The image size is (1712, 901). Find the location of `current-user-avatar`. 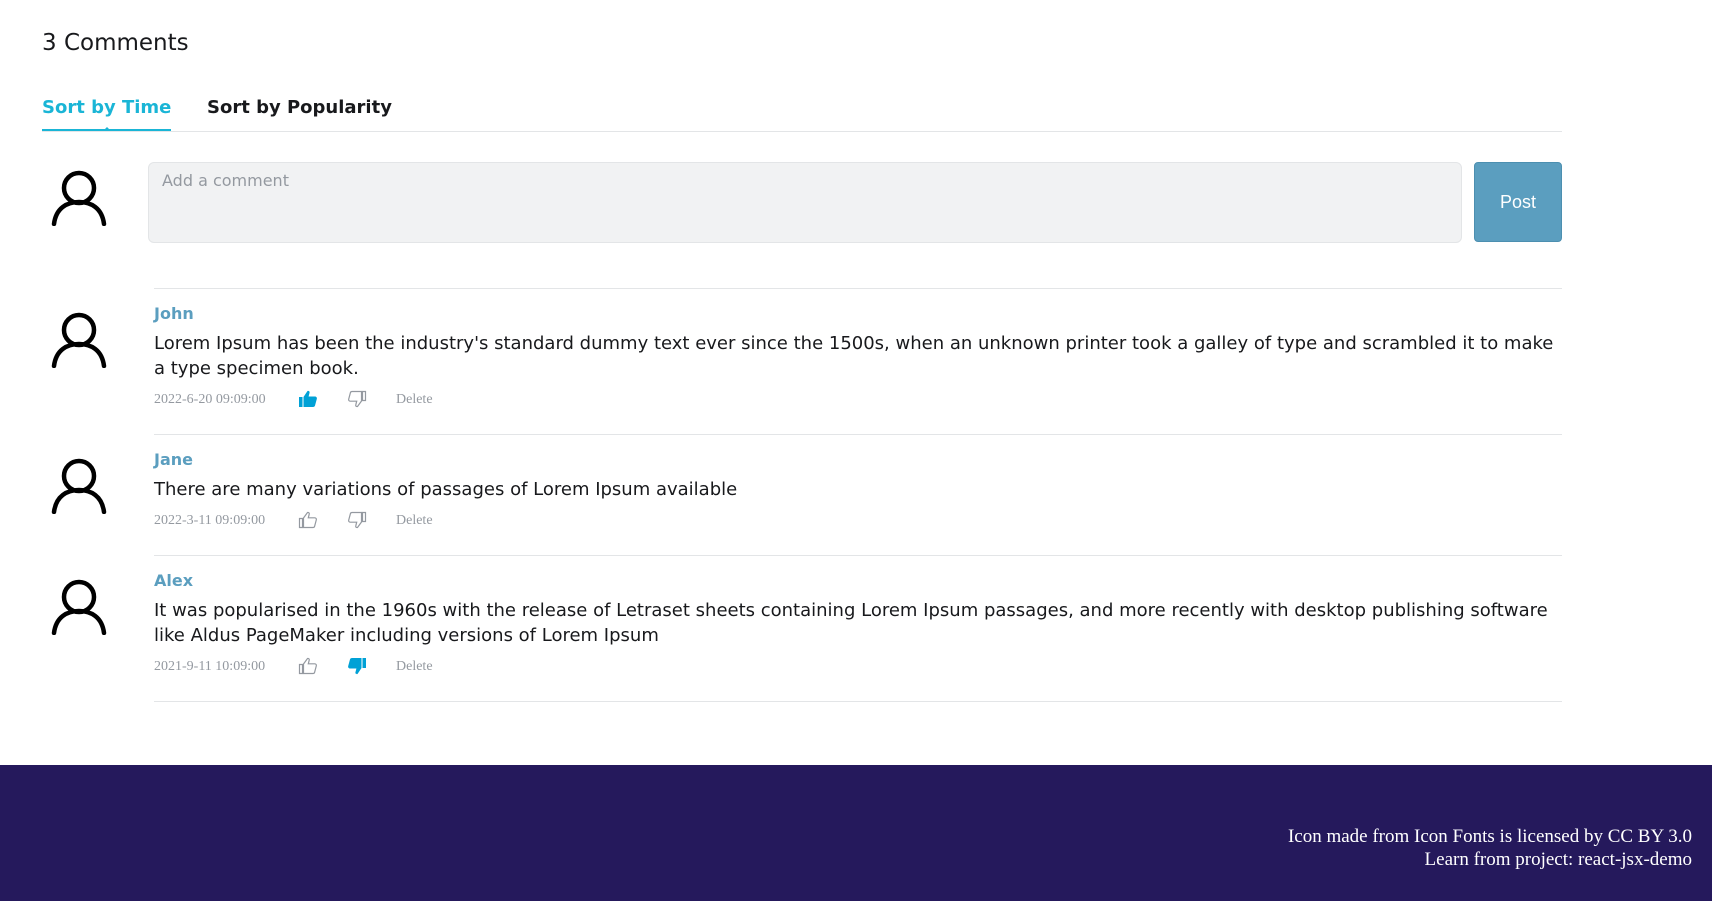

current-user-avatar is located at coordinates (79, 197).